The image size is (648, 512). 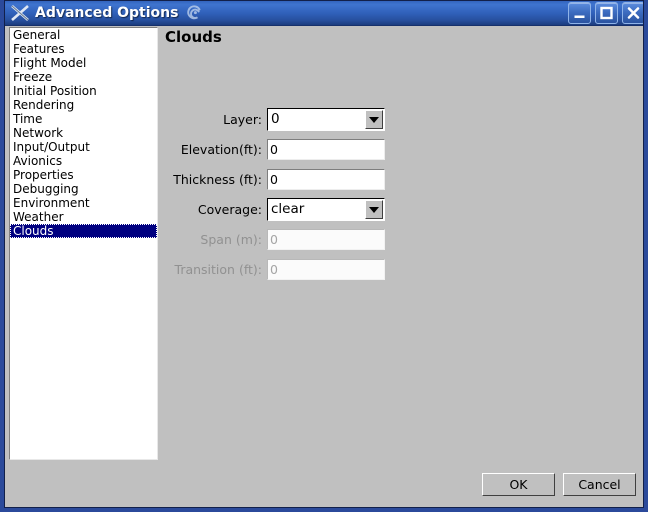 What do you see at coordinates (107, 12) in the screenshot?
I see `window-title: Advanced Options` at bounding box center [107, 12].